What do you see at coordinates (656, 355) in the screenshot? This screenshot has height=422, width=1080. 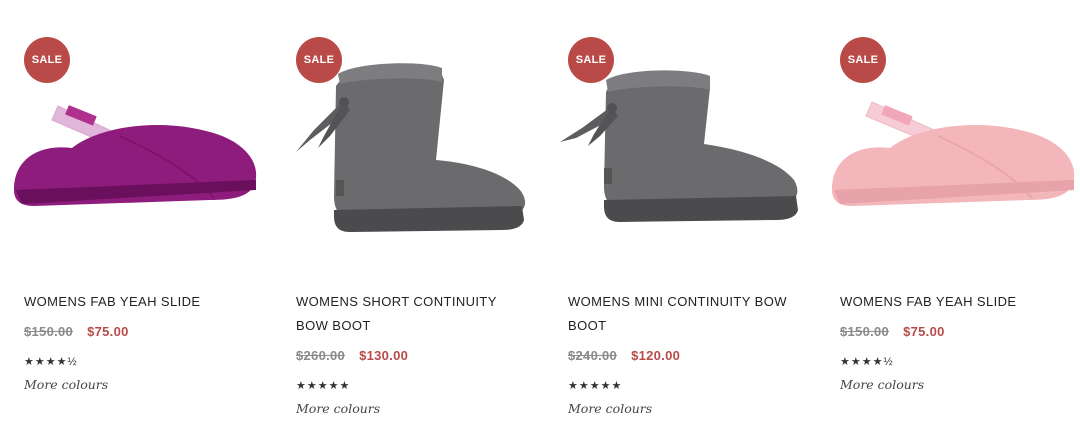 I see `price-now: $120.00` at bounding box center [656, 355].